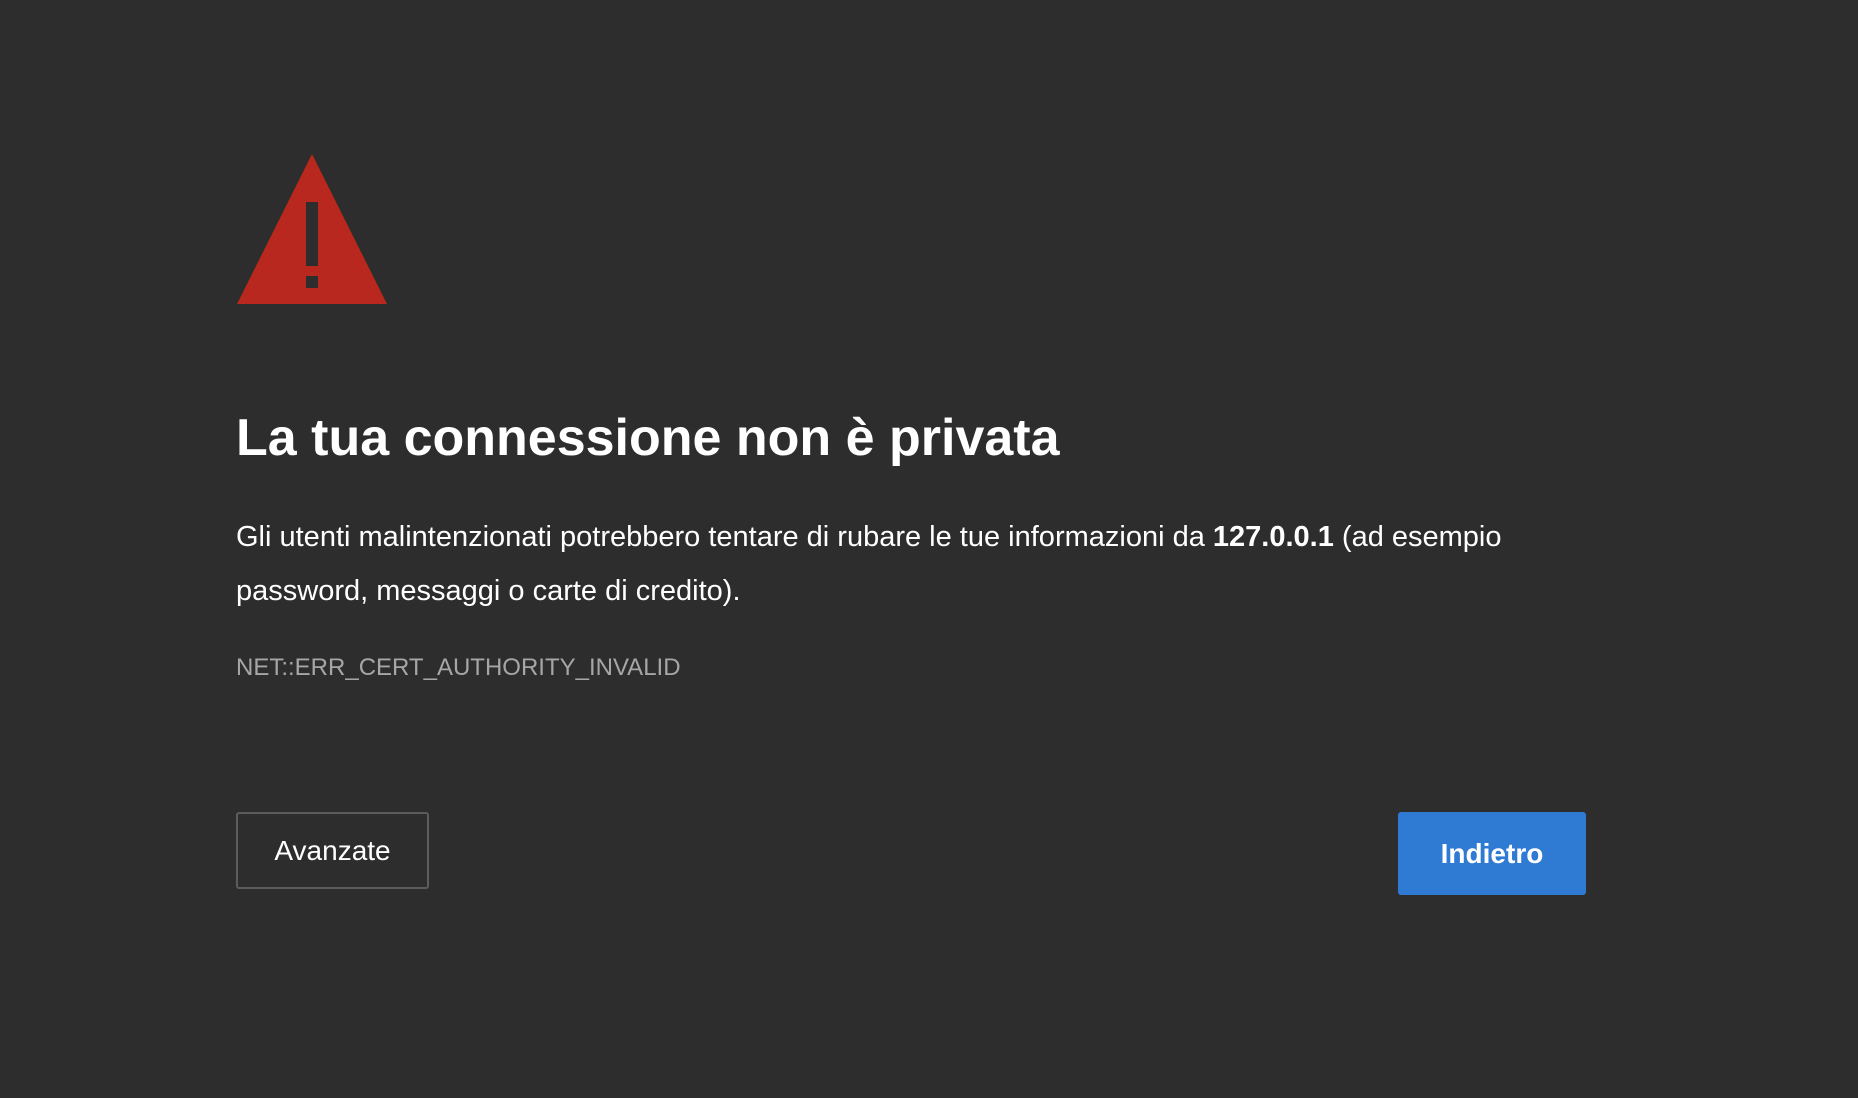 The width and height of the screenshot is (1858, 1098). Describe the element at coordinates (1492, 853) in the screenshot. I see `back-button: Indietro` at that location.